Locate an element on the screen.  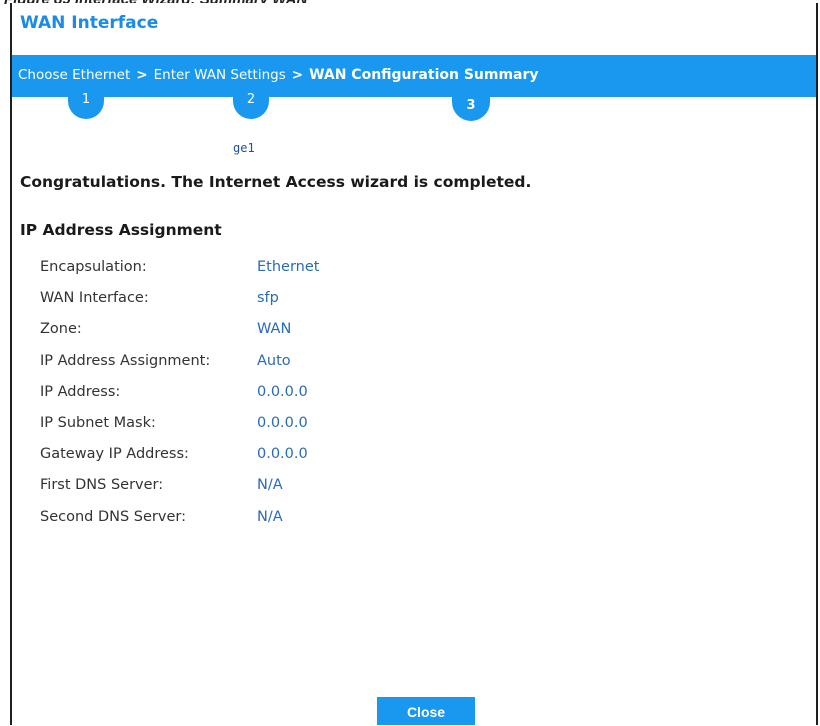
dialog-title: WAN Interface is located at coordinates (89, 23).